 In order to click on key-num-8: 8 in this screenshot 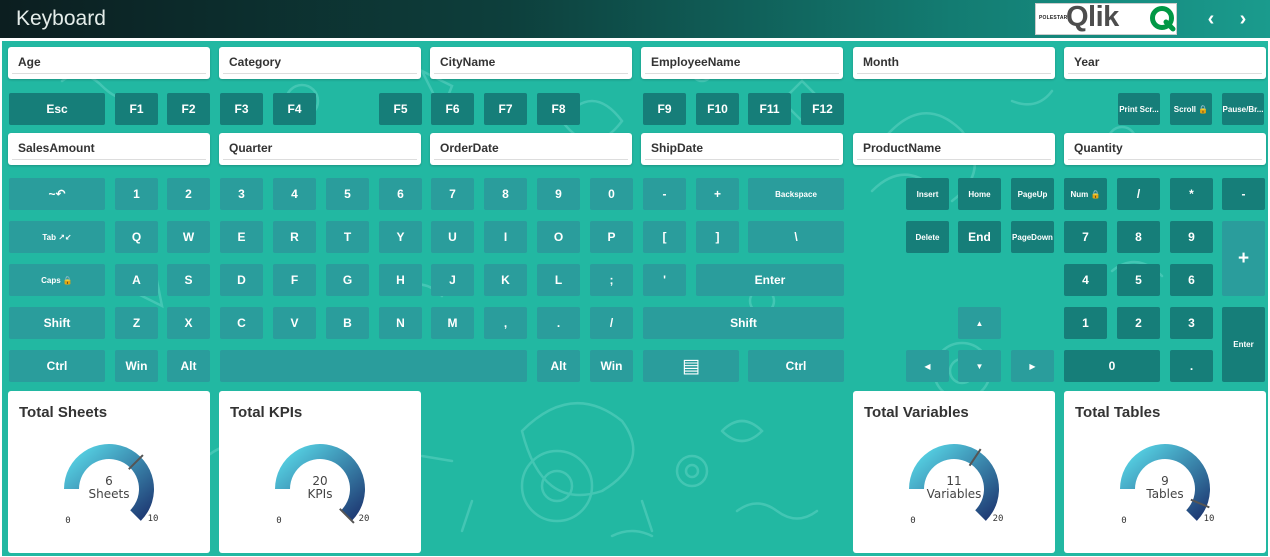, I will do `click(1138, 237)`.